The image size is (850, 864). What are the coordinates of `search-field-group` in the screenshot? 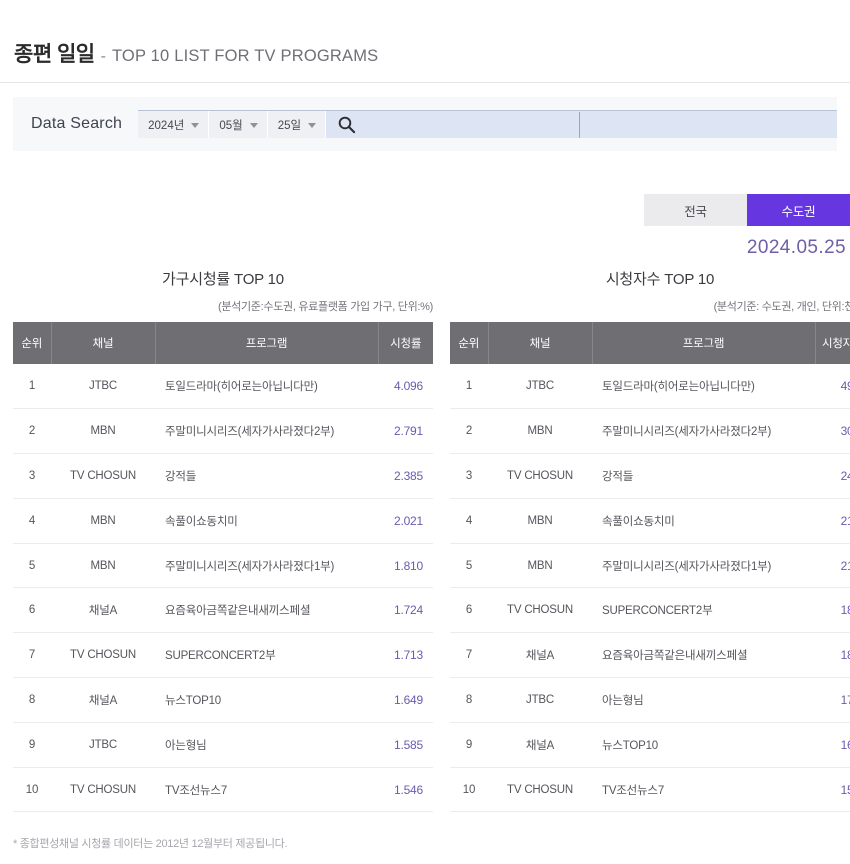 It's located at (581, 124).